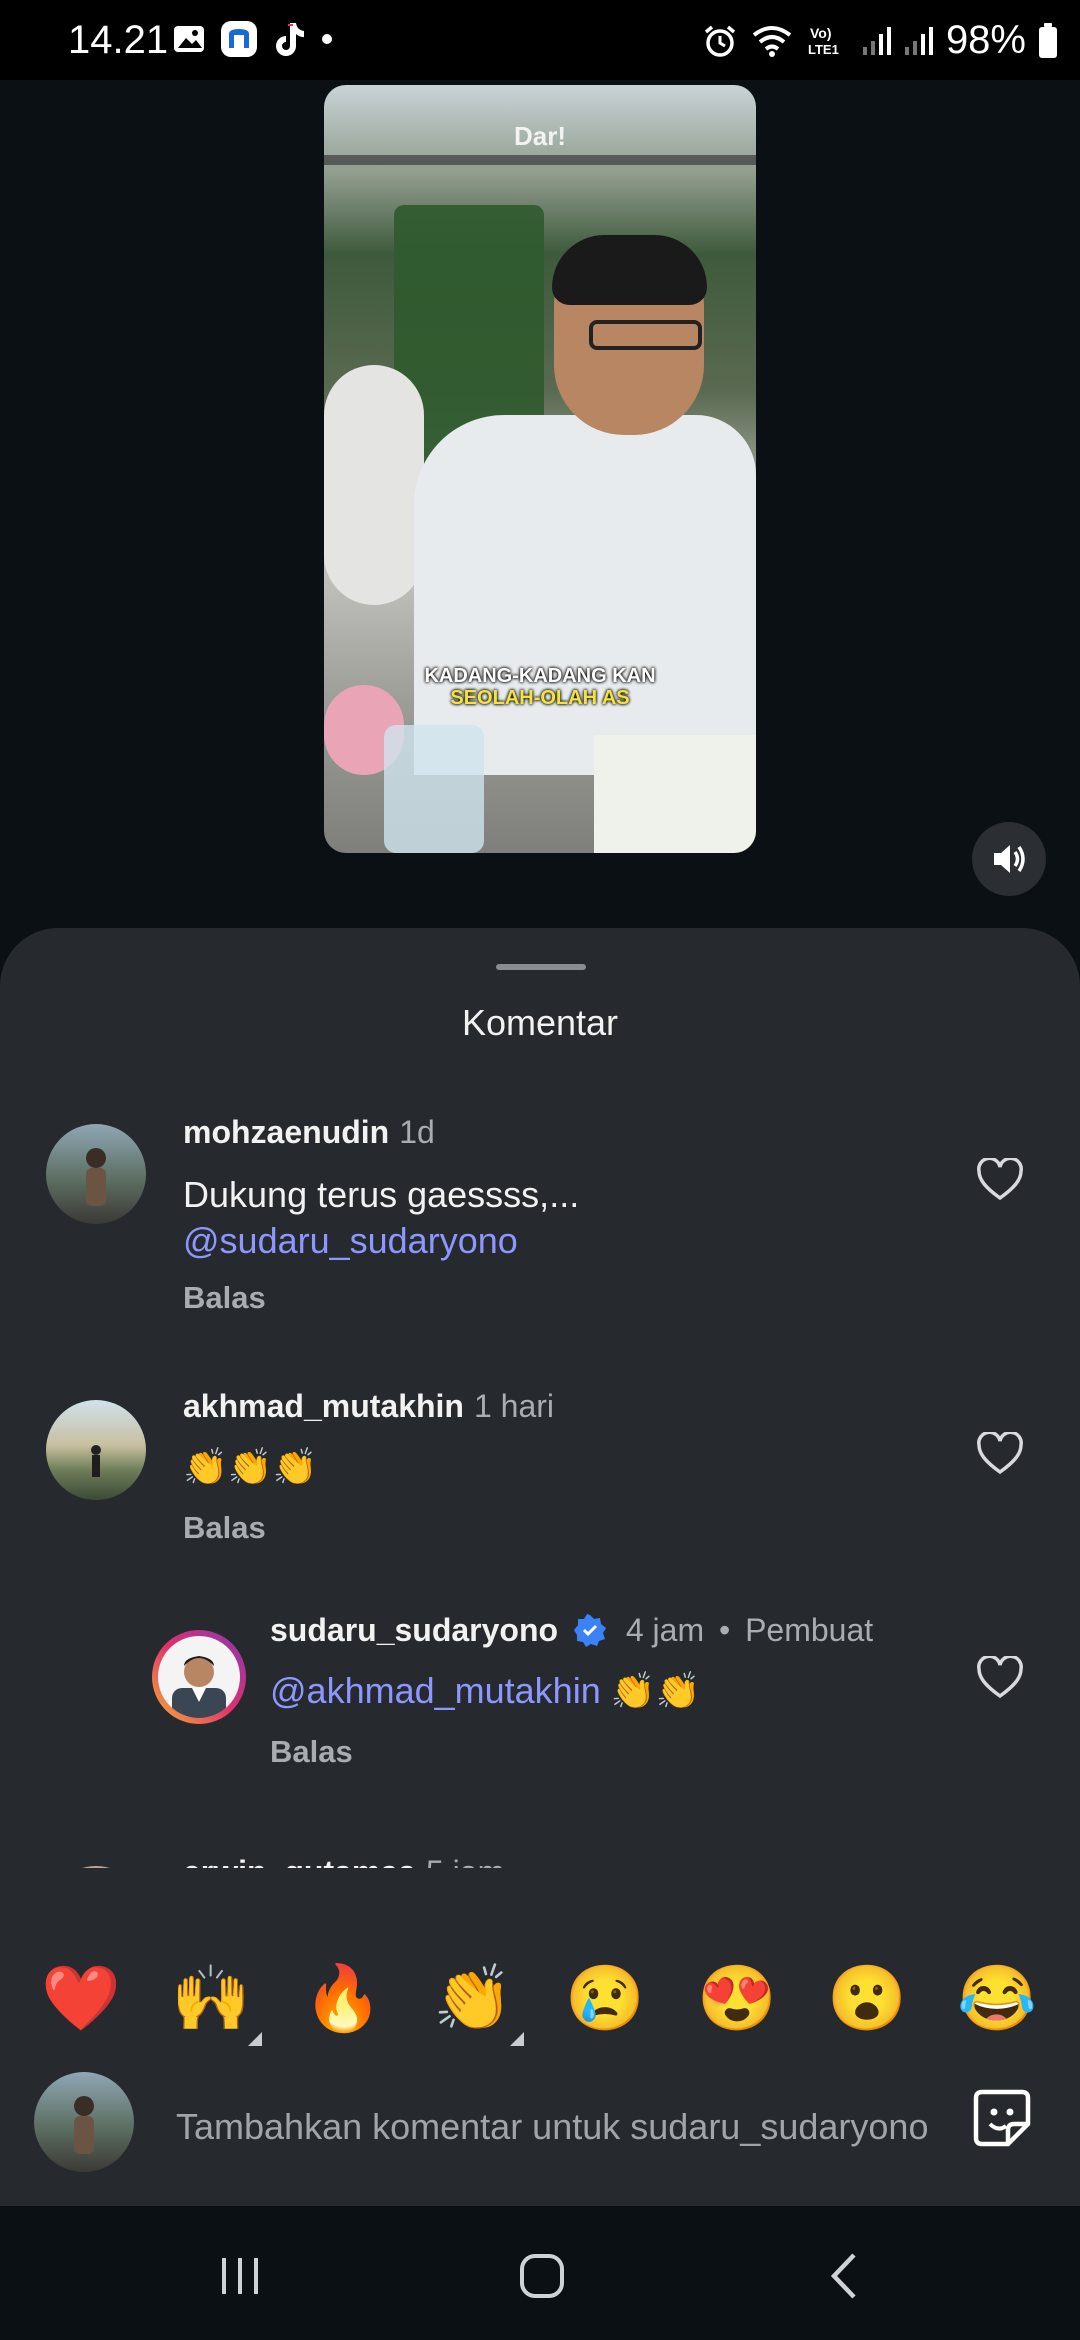 The height and width of the screenshot is (2340, 1080). I want to click on sticker-icon, so click(1002, 2118).